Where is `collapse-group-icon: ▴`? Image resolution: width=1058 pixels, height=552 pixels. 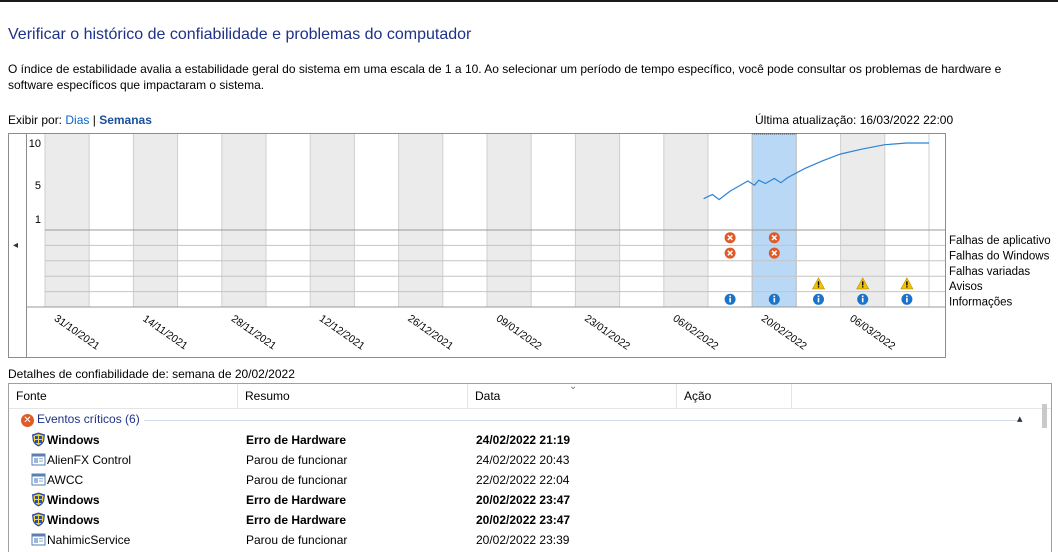
collapse-group-icon: ▴ is located at coordinates (1020, 418).